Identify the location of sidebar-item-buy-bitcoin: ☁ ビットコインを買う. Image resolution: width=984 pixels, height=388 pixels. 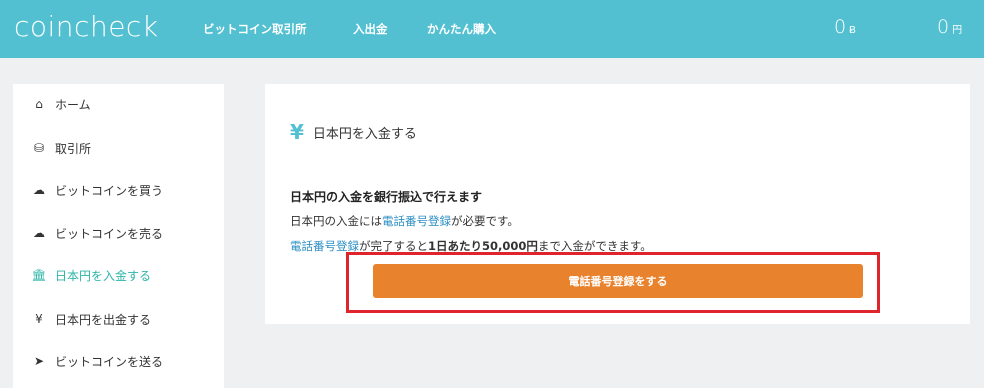
(96, 190).